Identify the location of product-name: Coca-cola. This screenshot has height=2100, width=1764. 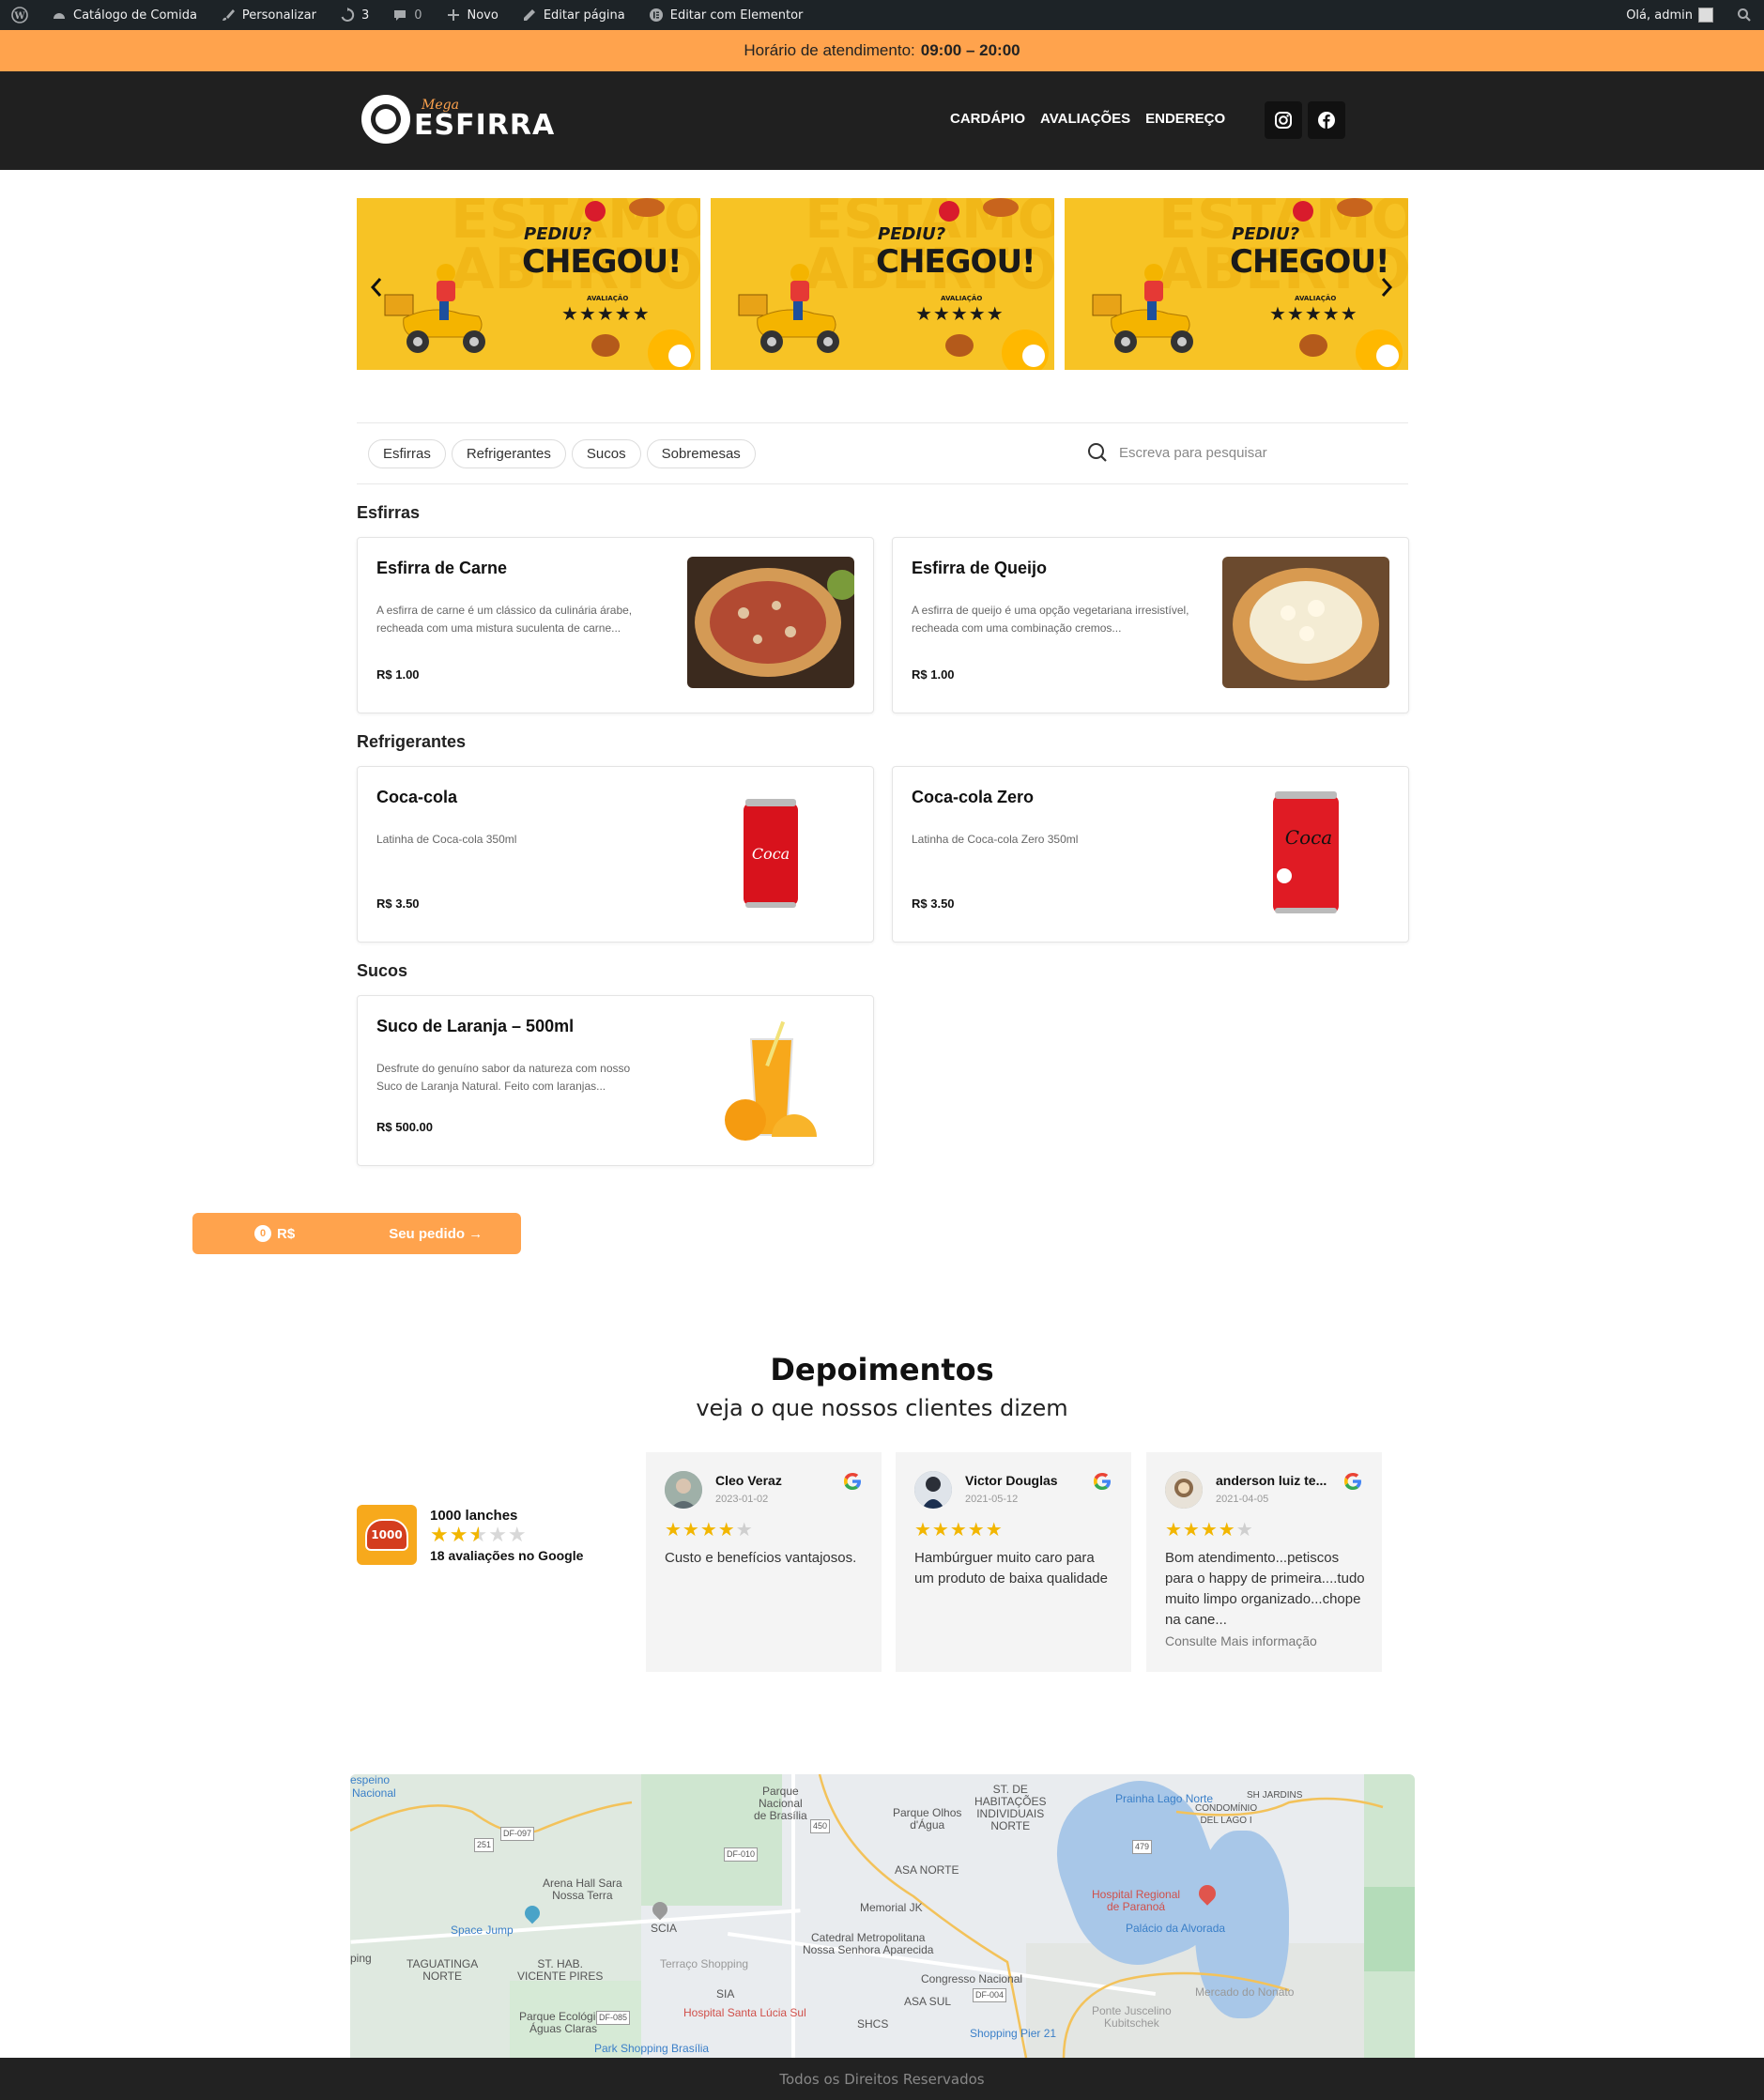
(417, 797).